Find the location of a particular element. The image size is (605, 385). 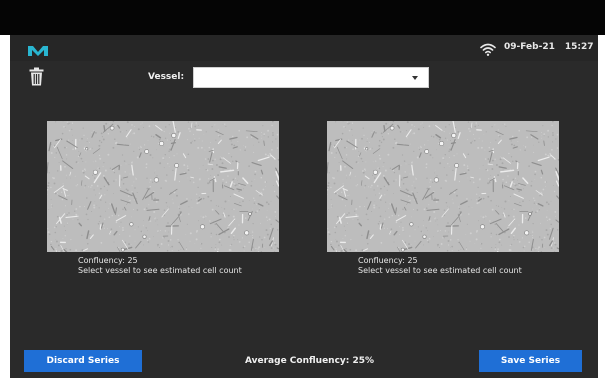

discard-series-button: Discard Series is located at coordinates (83, 361).